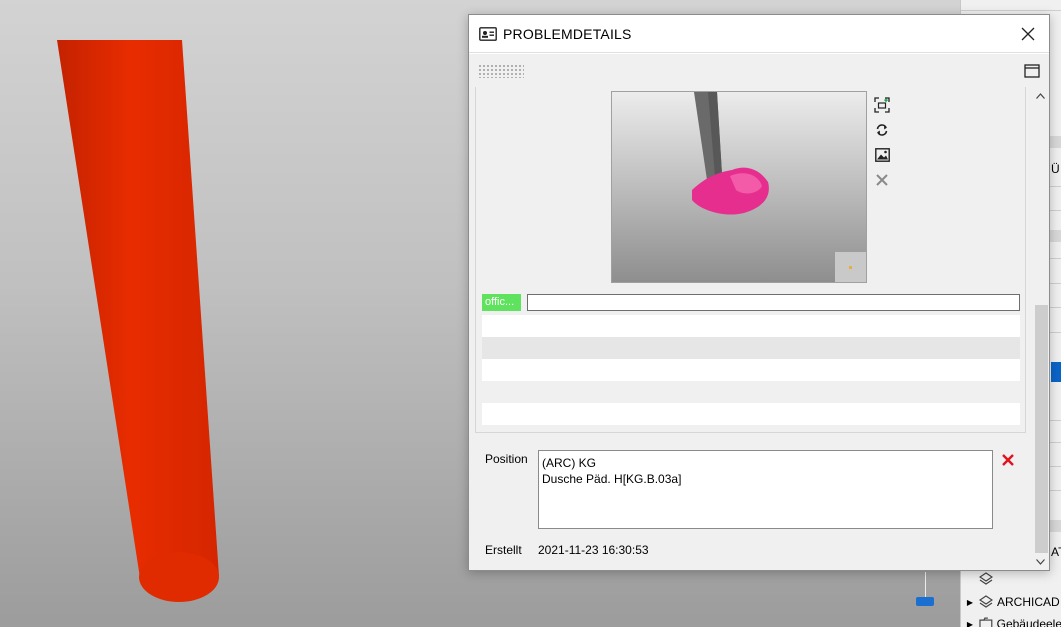  I want to click on delete-image-button, so click(882, 180).